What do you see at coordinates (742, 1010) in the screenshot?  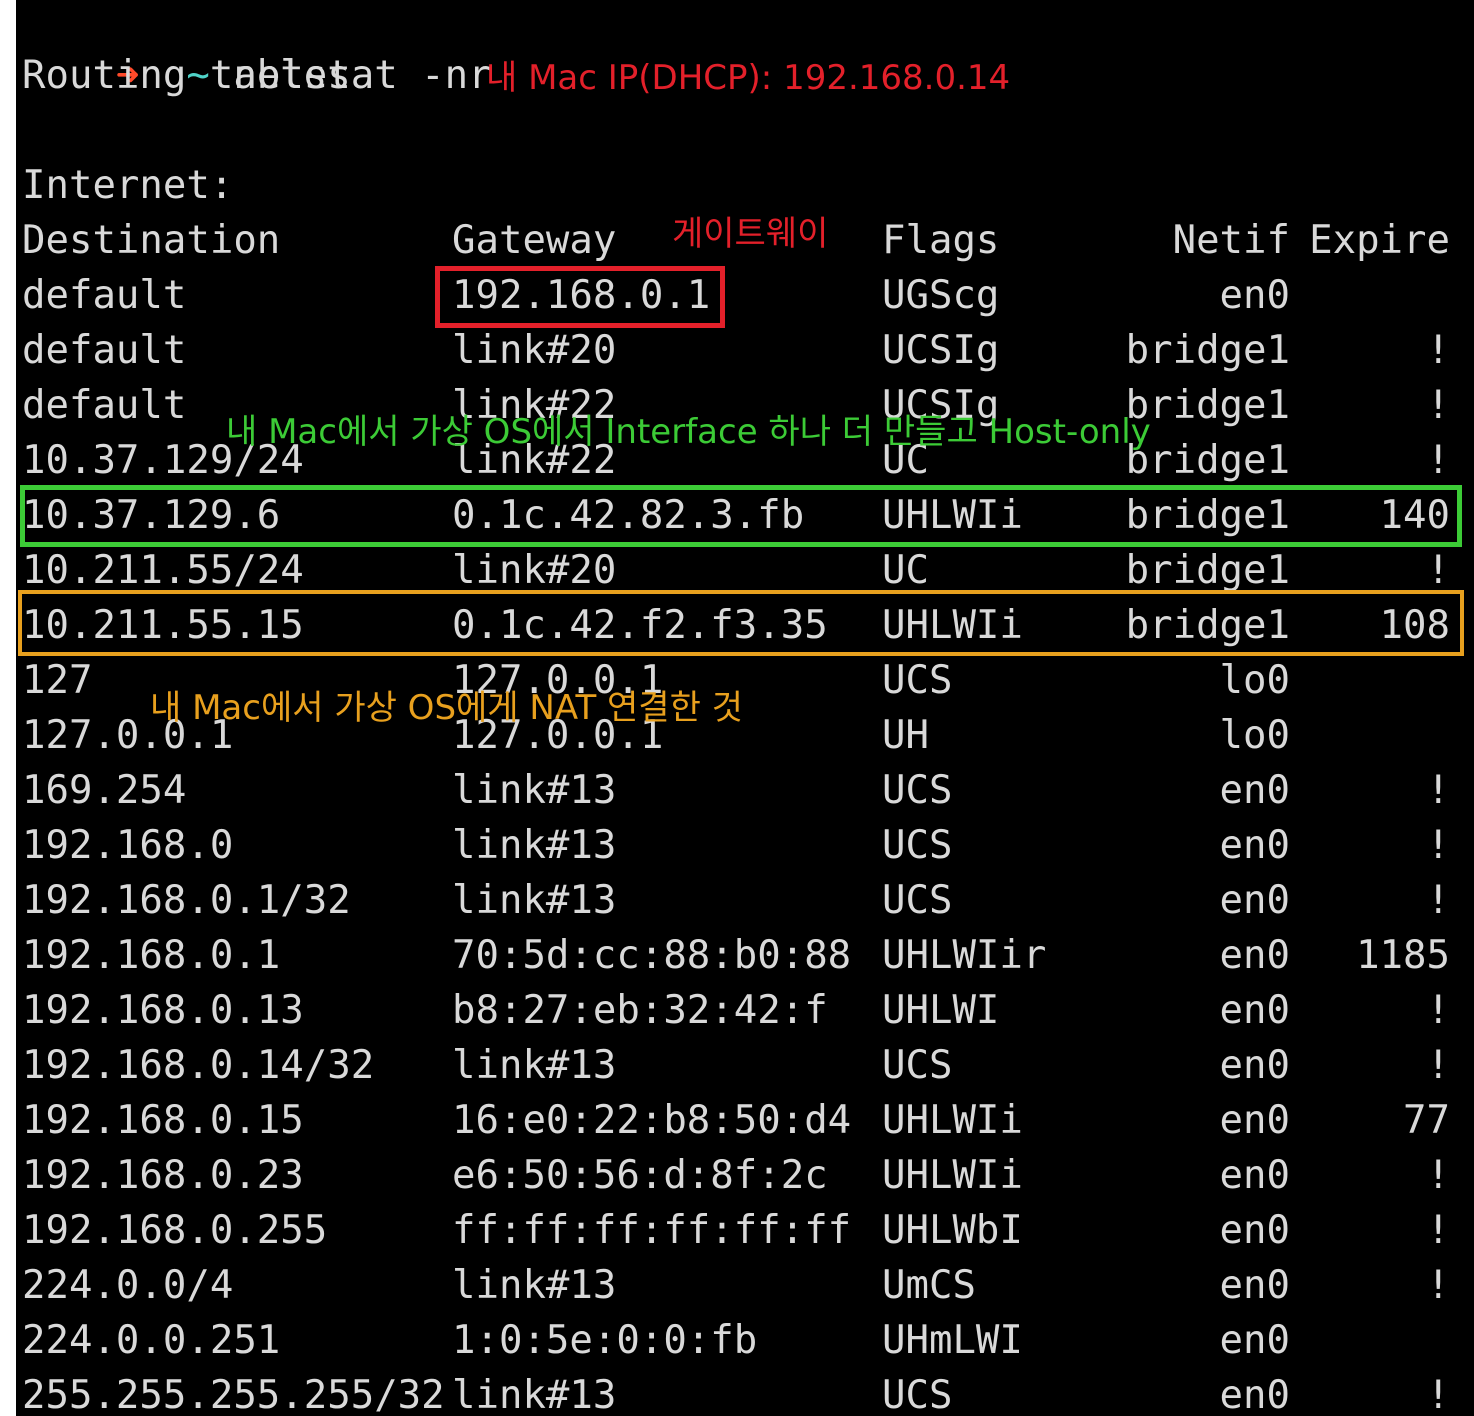 I see `table-row: 192.168.0.13 b8:27:eb:32:42:f UHLWI en0!` at bounding box center [742, 1010].